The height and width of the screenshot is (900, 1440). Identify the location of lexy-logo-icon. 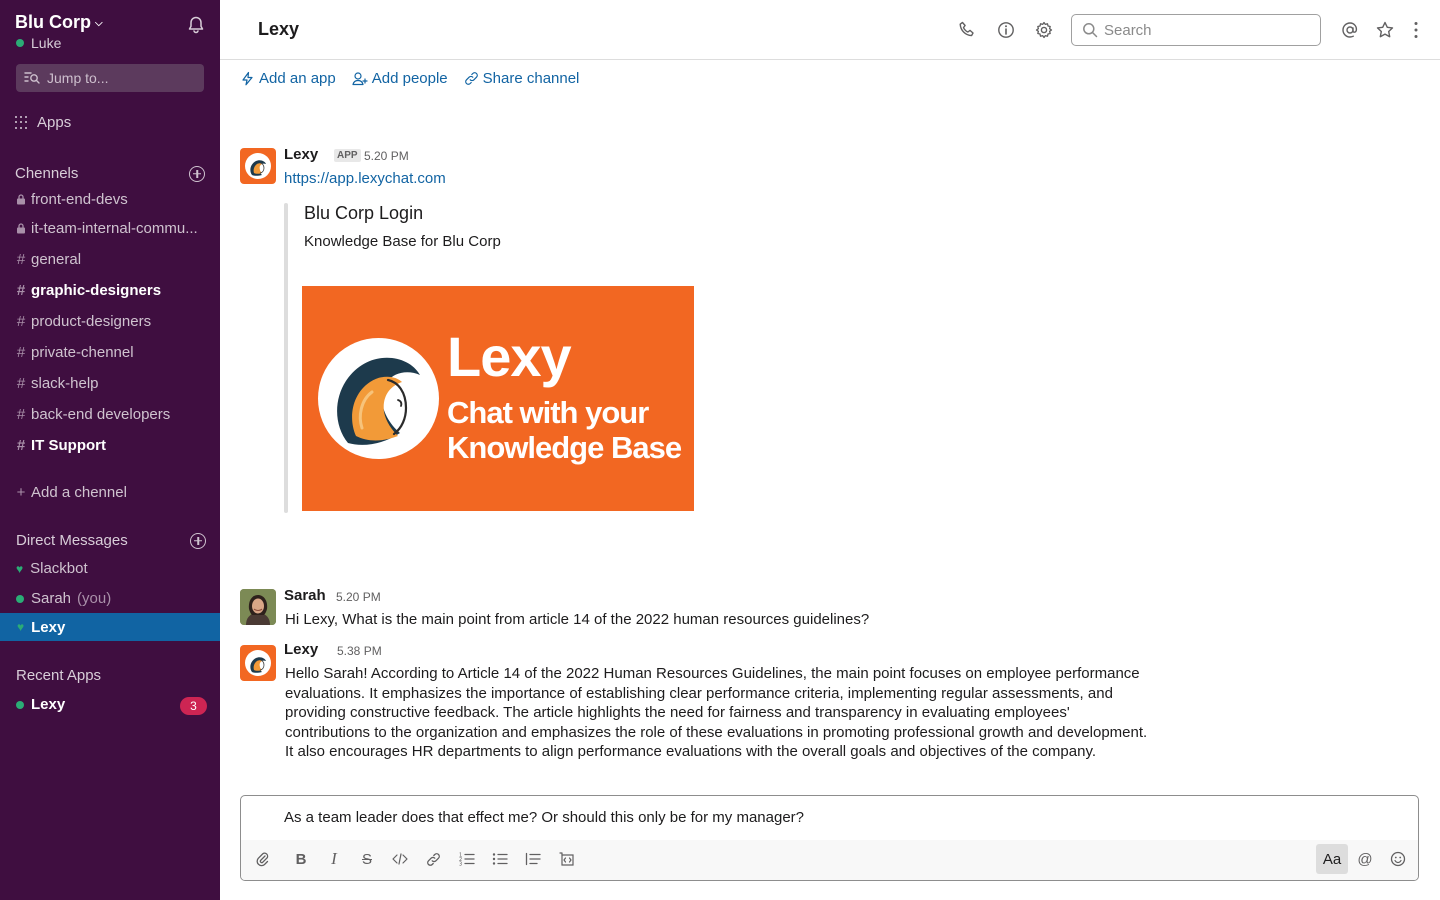
(258, 166).